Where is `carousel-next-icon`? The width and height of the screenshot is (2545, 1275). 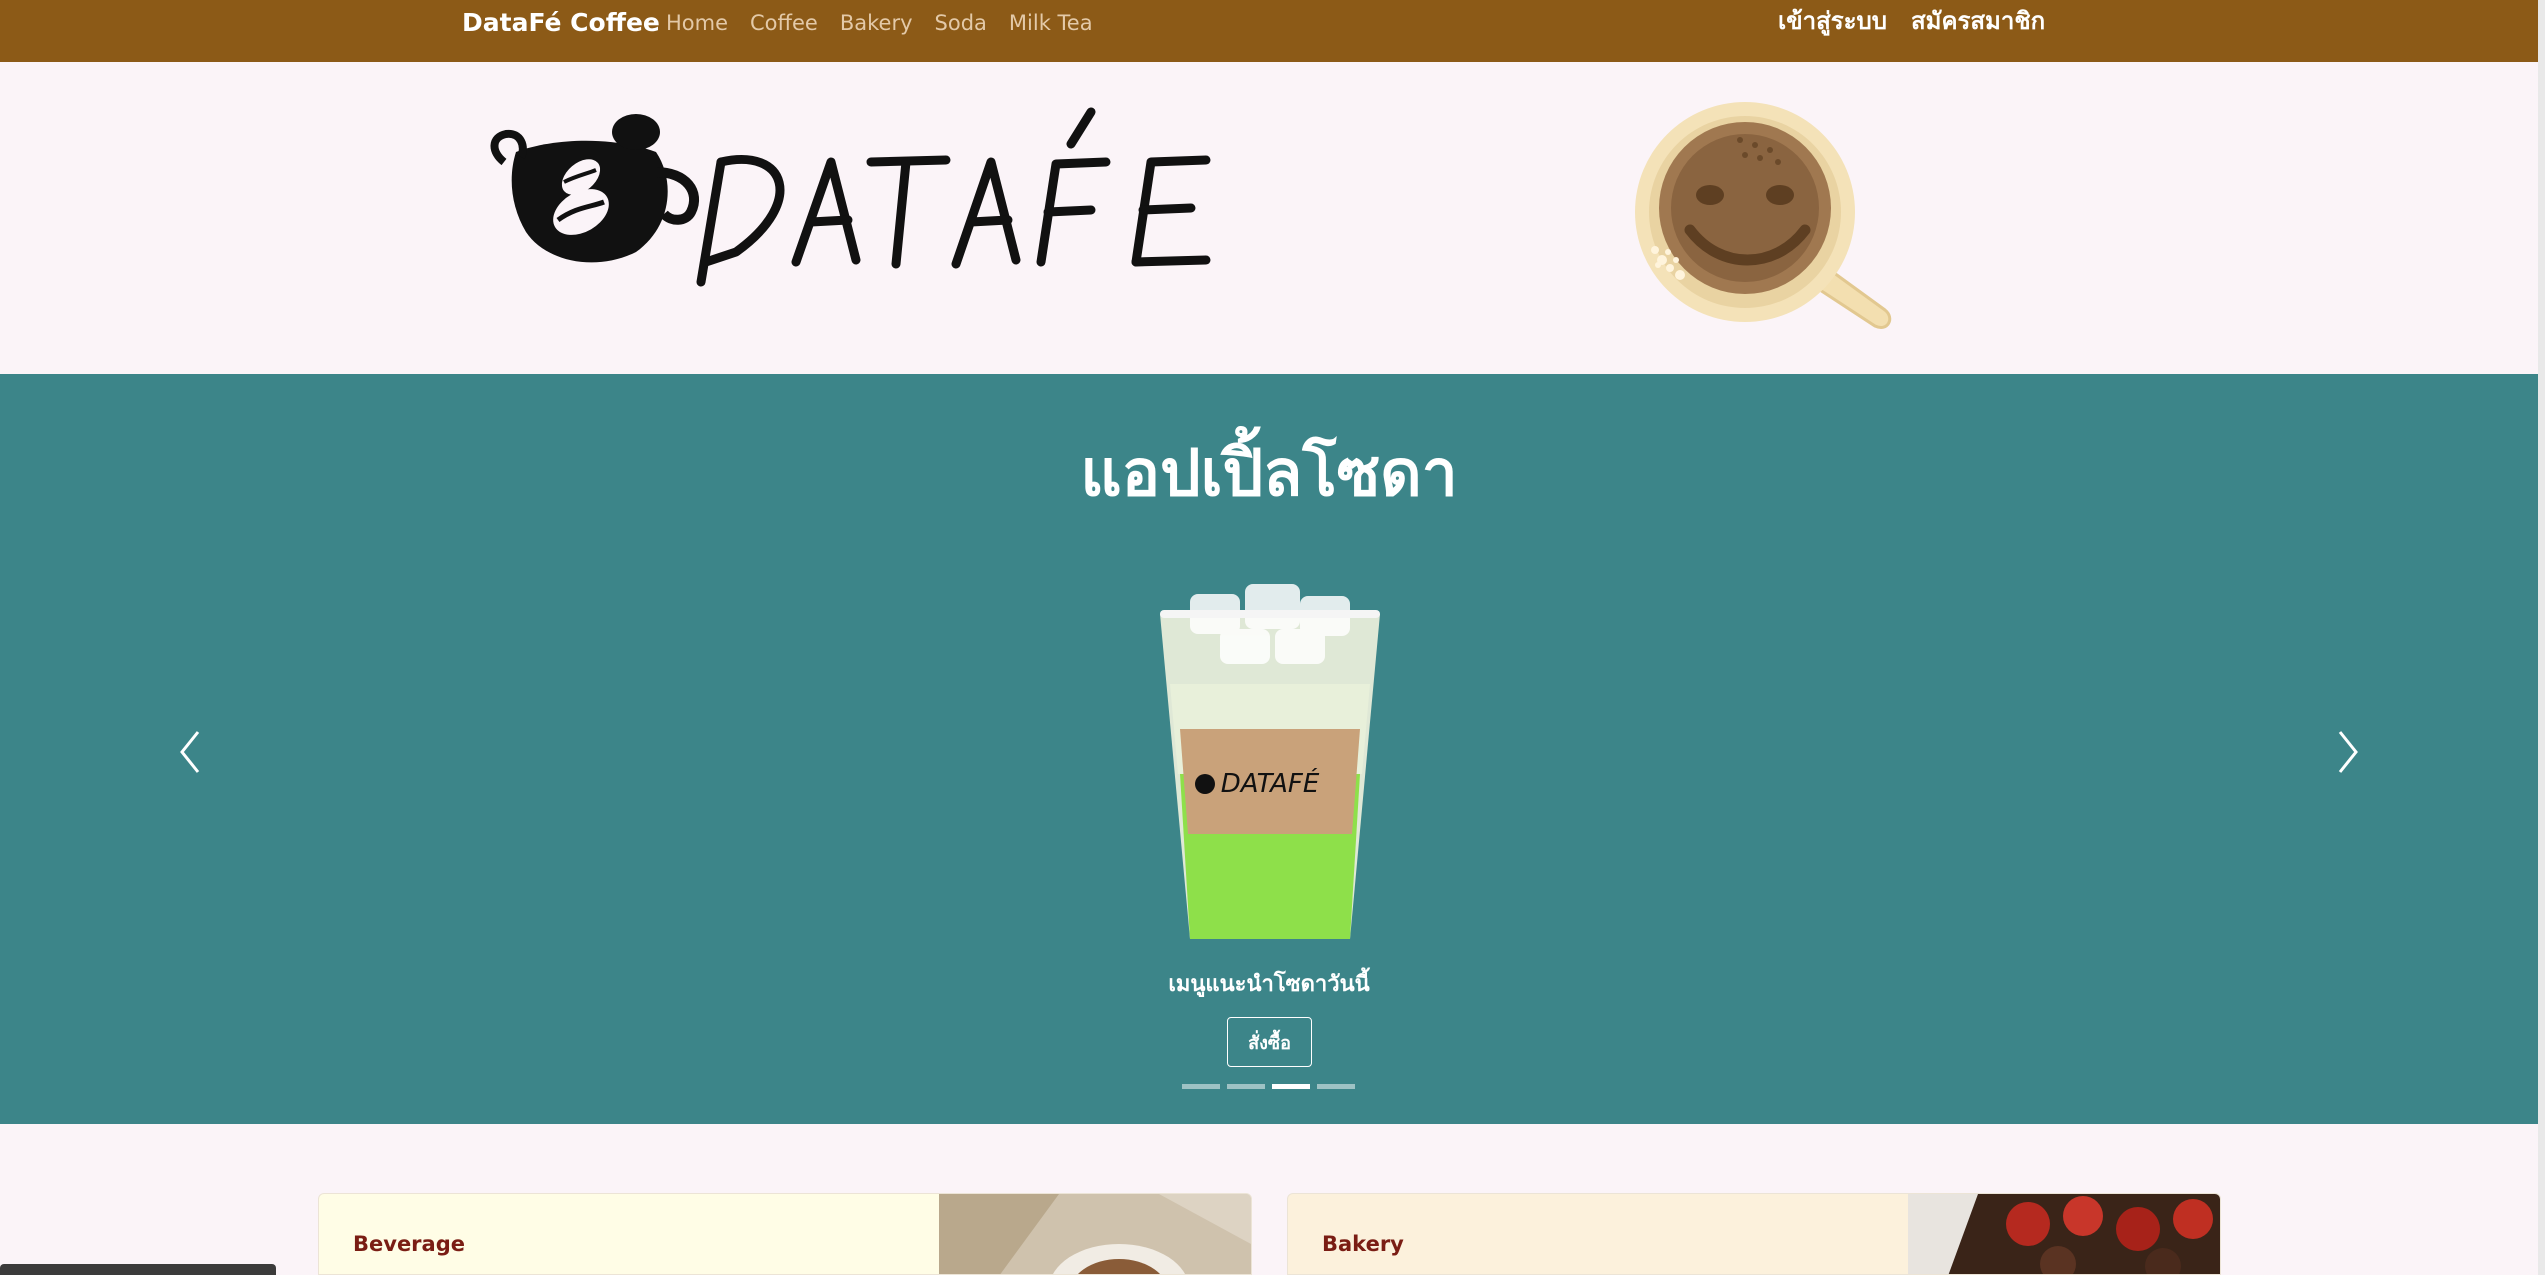 carousel-next-icon is located at coordinates (2348, 752).